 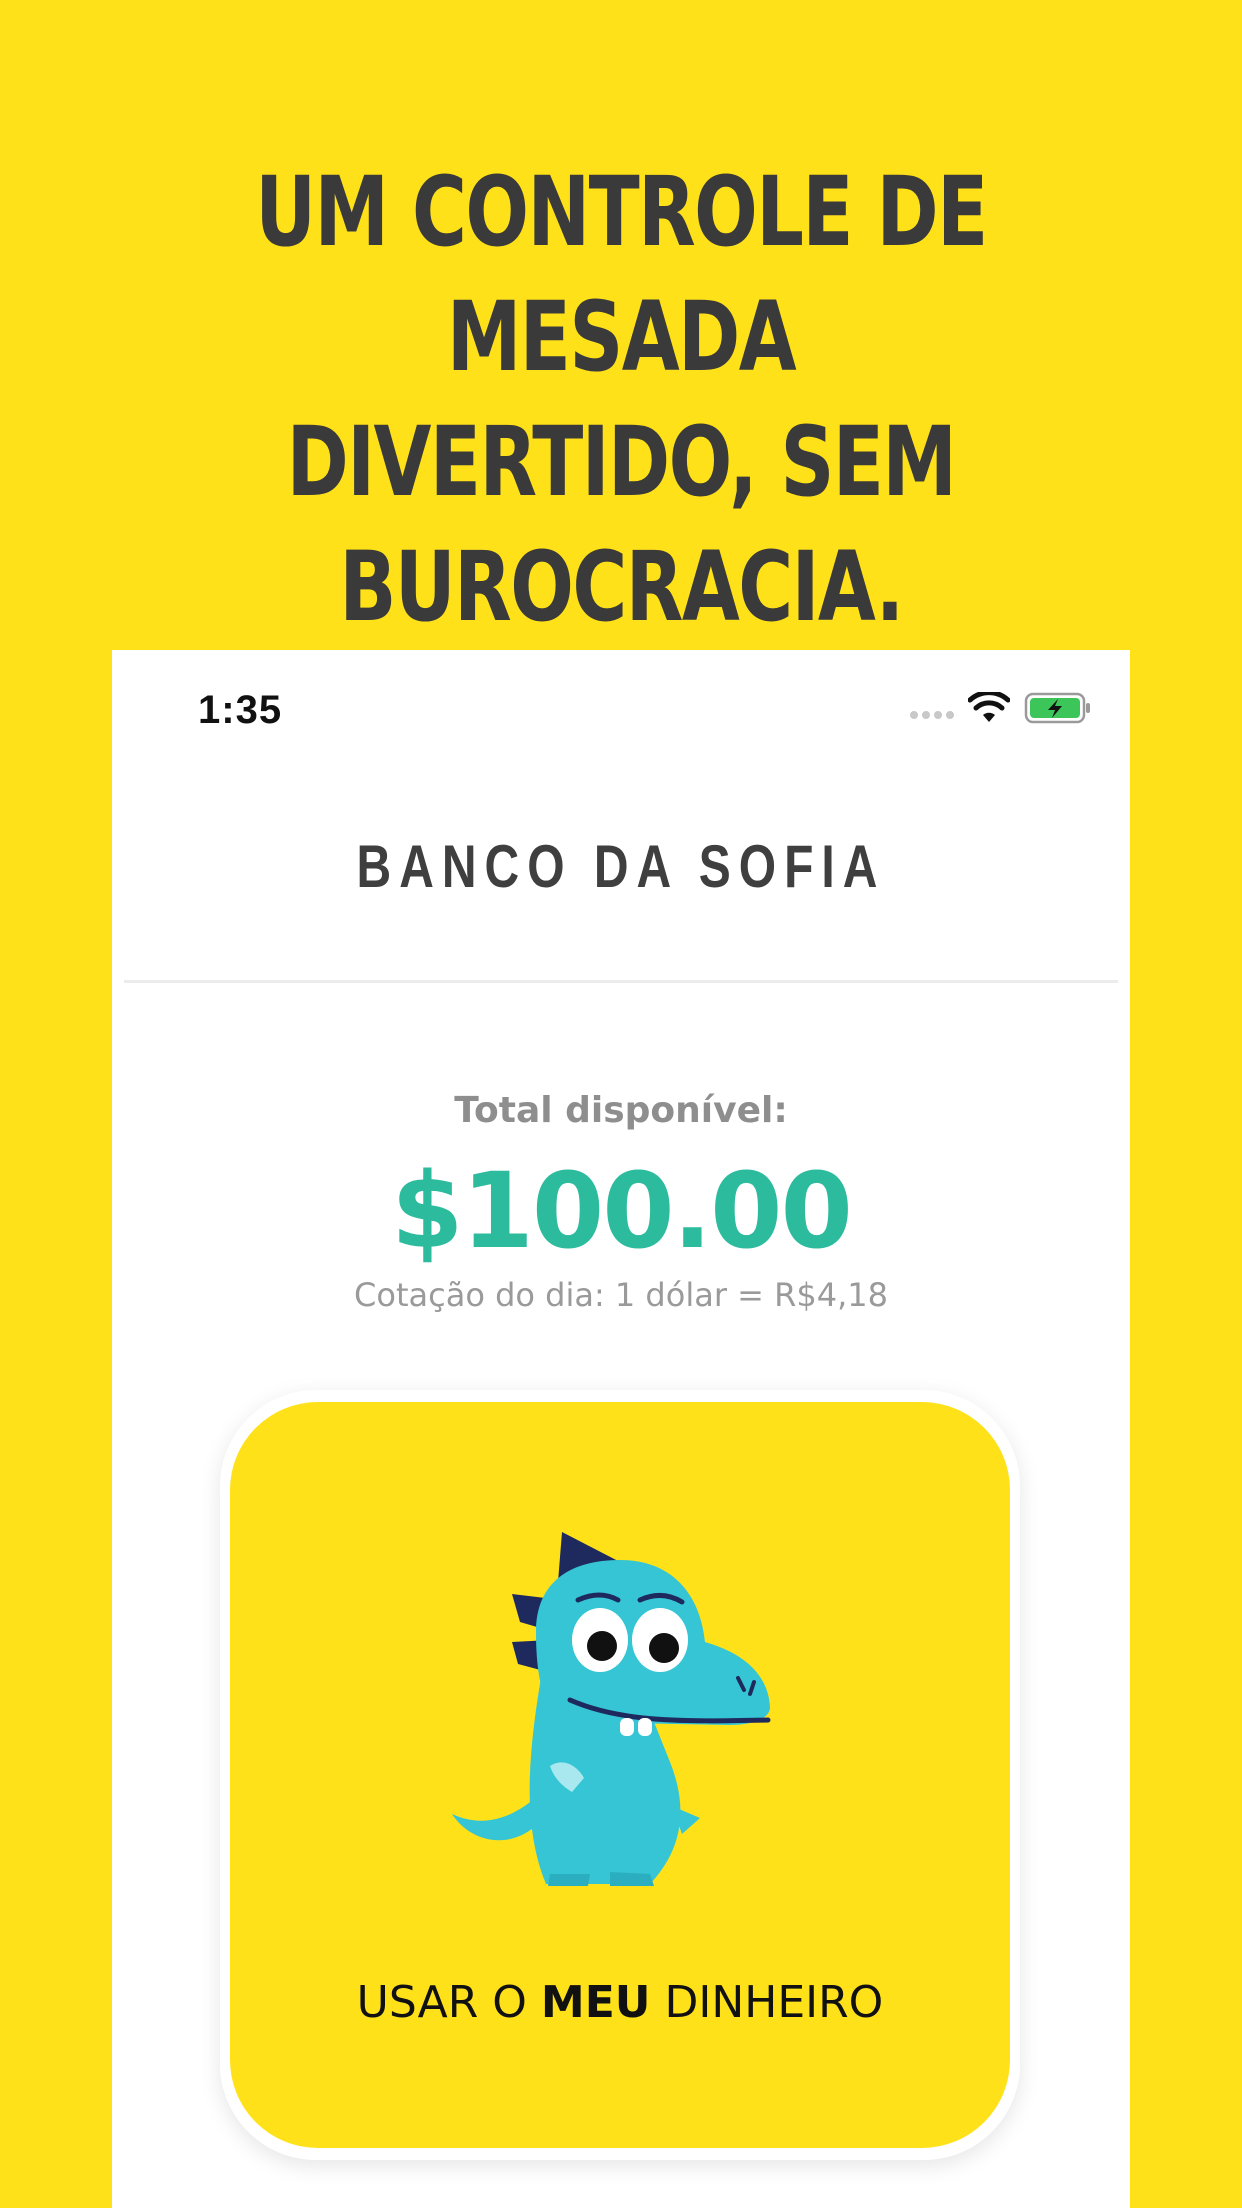 I want to click on use-my-money-label: USAR O MEU DINHEIRO, so click(x=620, y=2002).